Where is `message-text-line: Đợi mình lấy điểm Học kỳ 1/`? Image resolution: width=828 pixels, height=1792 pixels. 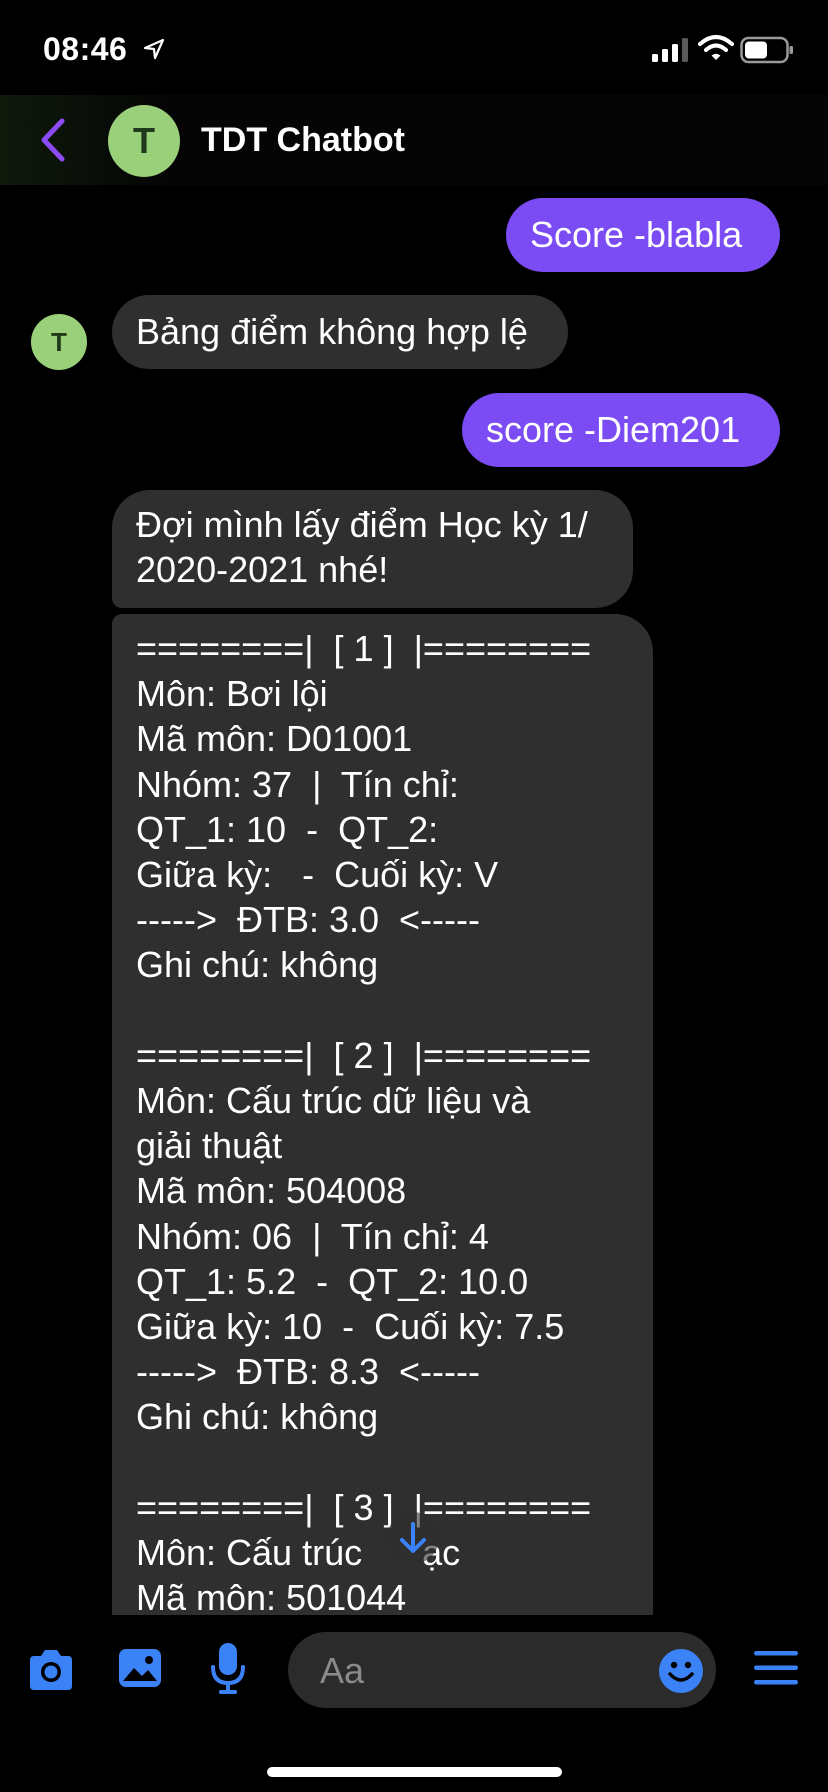
message-text-line: Đợi mình lấy điểm Học kỳ 1/ is located at coordinates (362, 524).